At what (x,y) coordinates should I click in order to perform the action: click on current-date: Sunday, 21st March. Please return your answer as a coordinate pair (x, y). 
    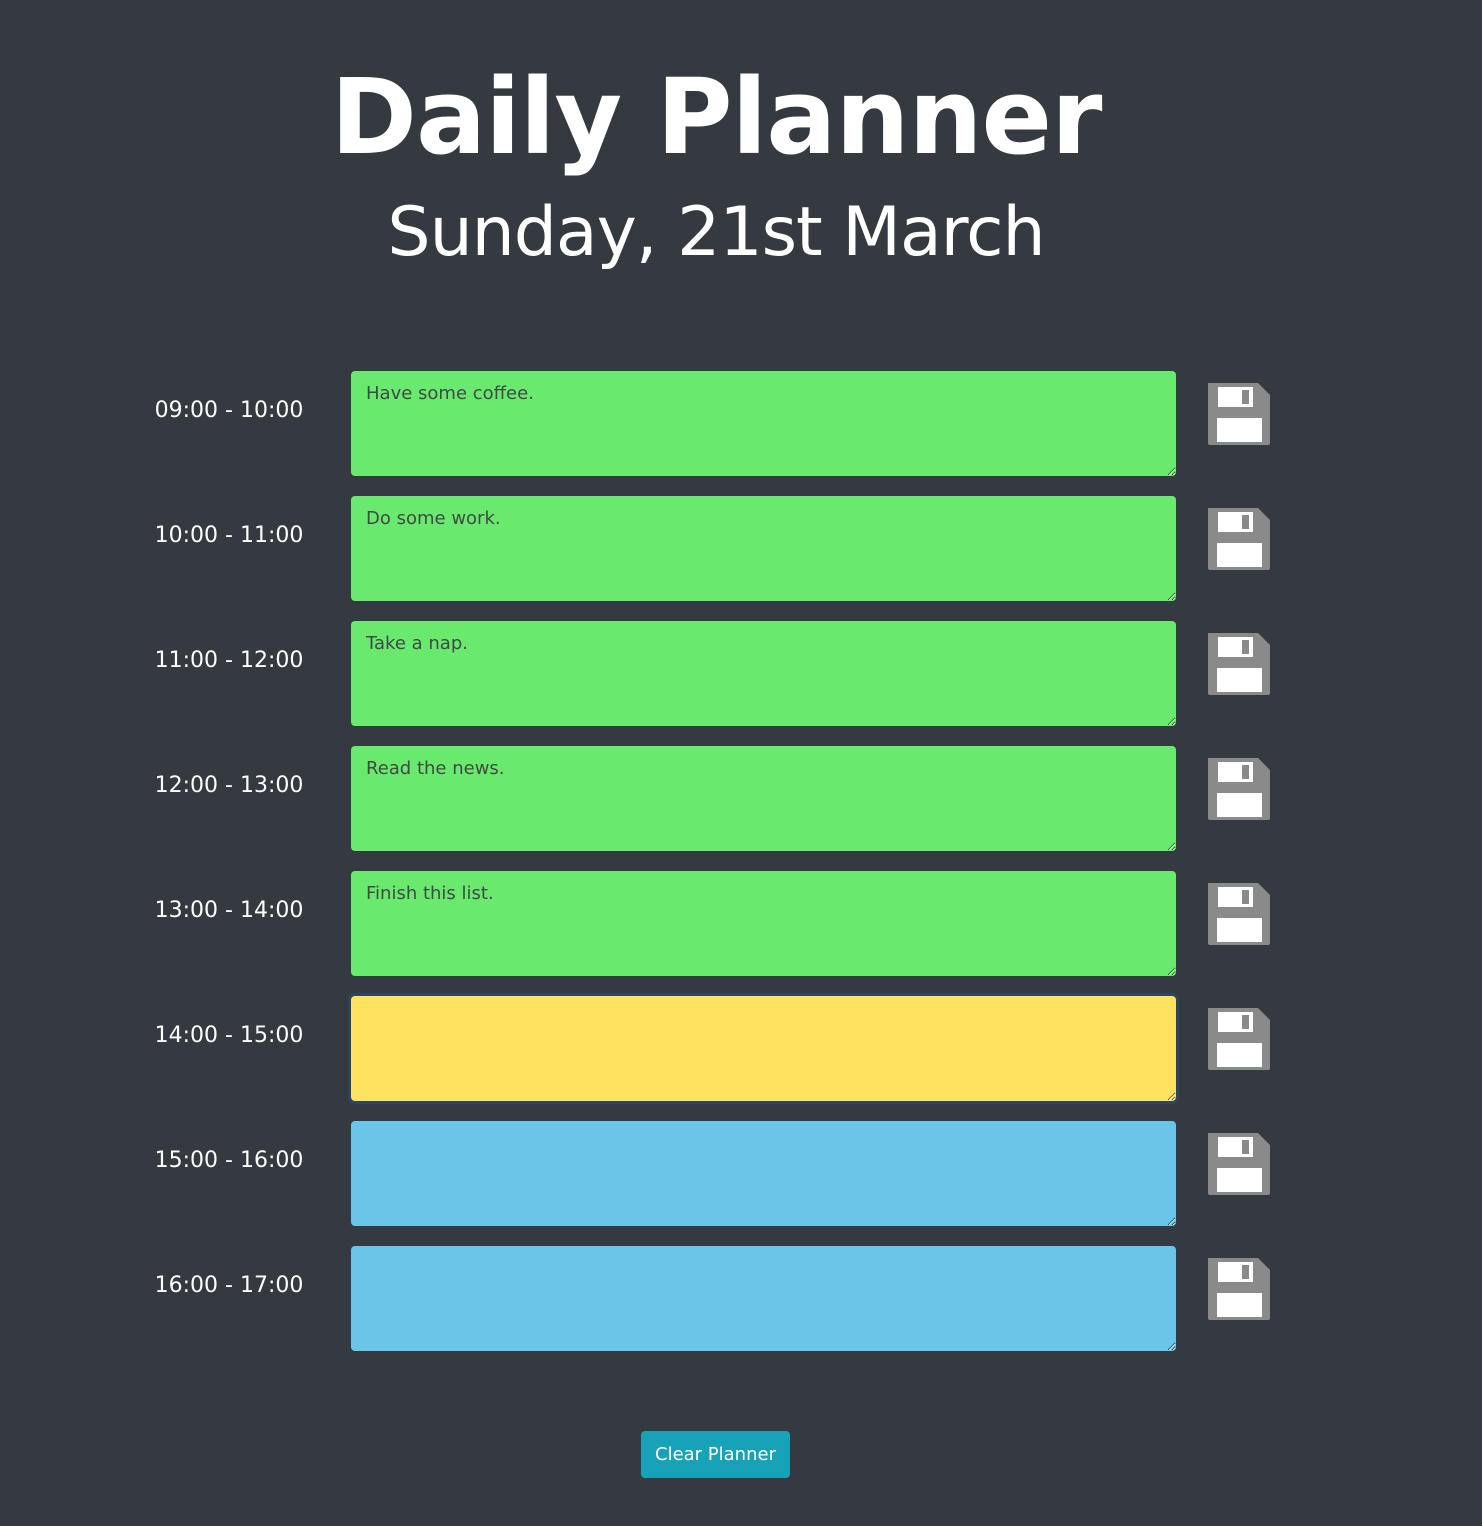
    Looking at the image, I should click on (716, 232).